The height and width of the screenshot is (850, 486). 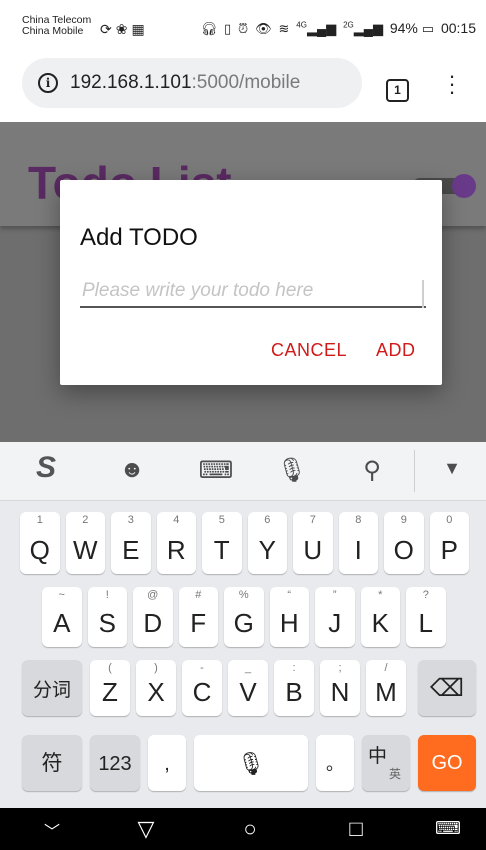 I want to click on key-x: ) X, so click(x=156, y=688).